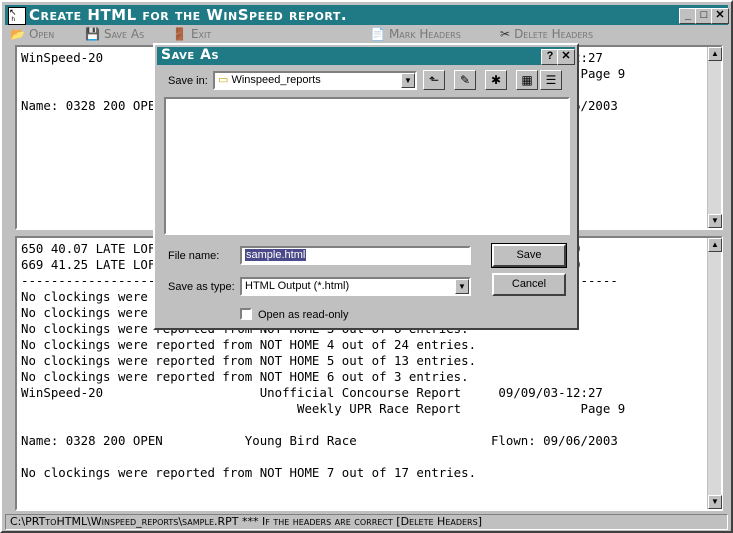 Image resolution: width=733 pixels, height=533 pixels. Describe the element at coordinates (190, 55) in the screenshot. I see `dialog-title: Save As` at that location.